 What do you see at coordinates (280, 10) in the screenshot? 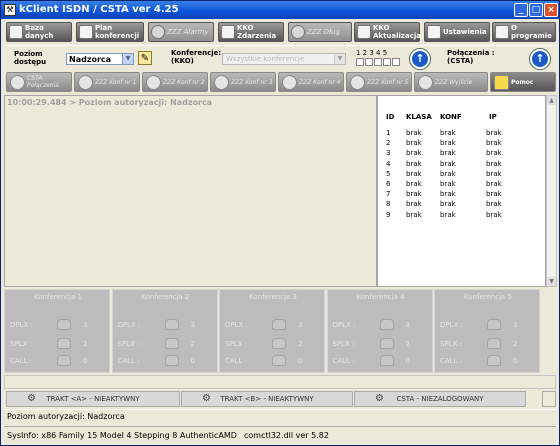
I see `title-bar: ⚒ kClient ISDN / CSTA ver 4.25 _ □ ×` at bounding box center [280, 10].